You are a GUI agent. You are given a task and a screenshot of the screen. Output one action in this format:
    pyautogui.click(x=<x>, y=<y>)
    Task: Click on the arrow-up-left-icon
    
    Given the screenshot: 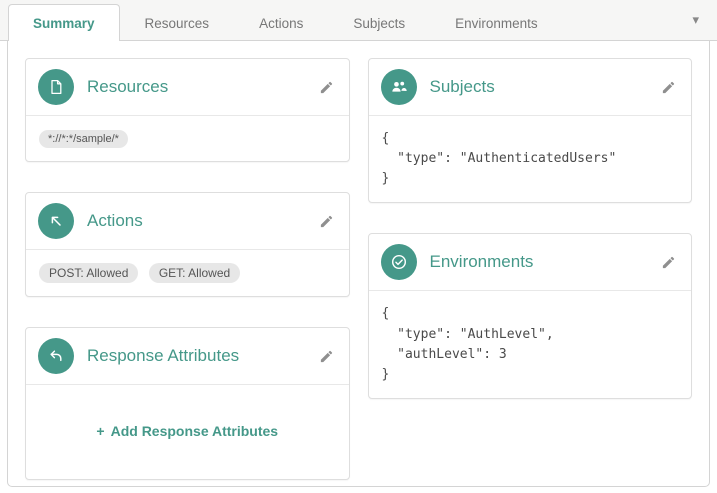 What is the action you would take?
    pyautogui.click(x=56, y=221)
    